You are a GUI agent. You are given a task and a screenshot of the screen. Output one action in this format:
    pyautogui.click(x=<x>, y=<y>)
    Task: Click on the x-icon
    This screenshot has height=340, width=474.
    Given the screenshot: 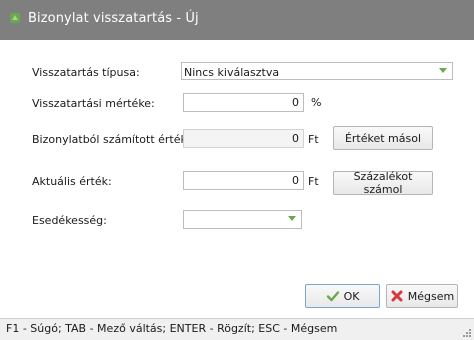 What is the action you would take?
    pyautogui.click(x=397, y=296)
    